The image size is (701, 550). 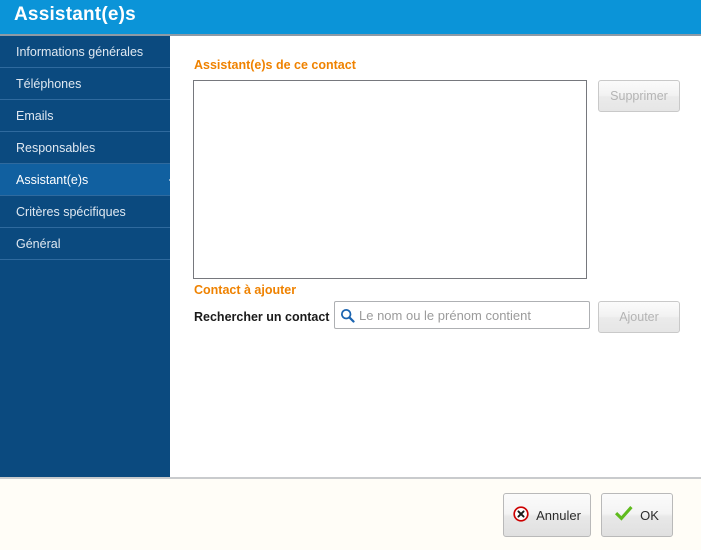 I want to click on cancel-button-label: Annuler, so click(x=558, y=515).